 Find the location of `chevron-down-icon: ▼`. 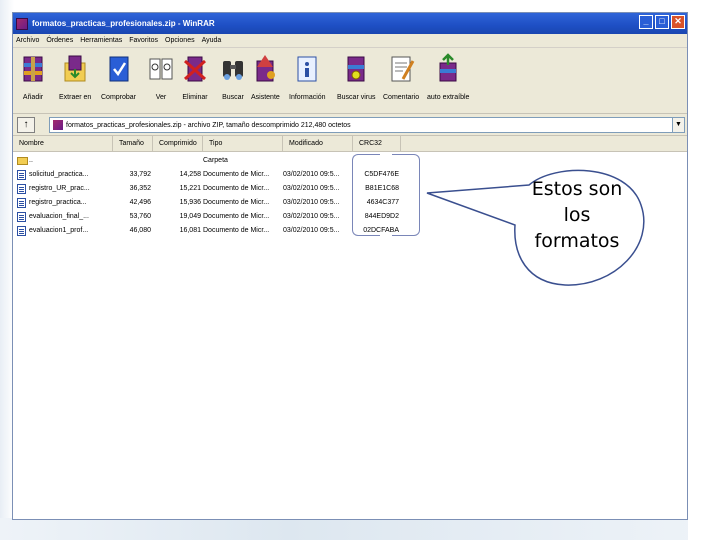

chevron-down-icon: ▼ is located at coordinates (678, 125).